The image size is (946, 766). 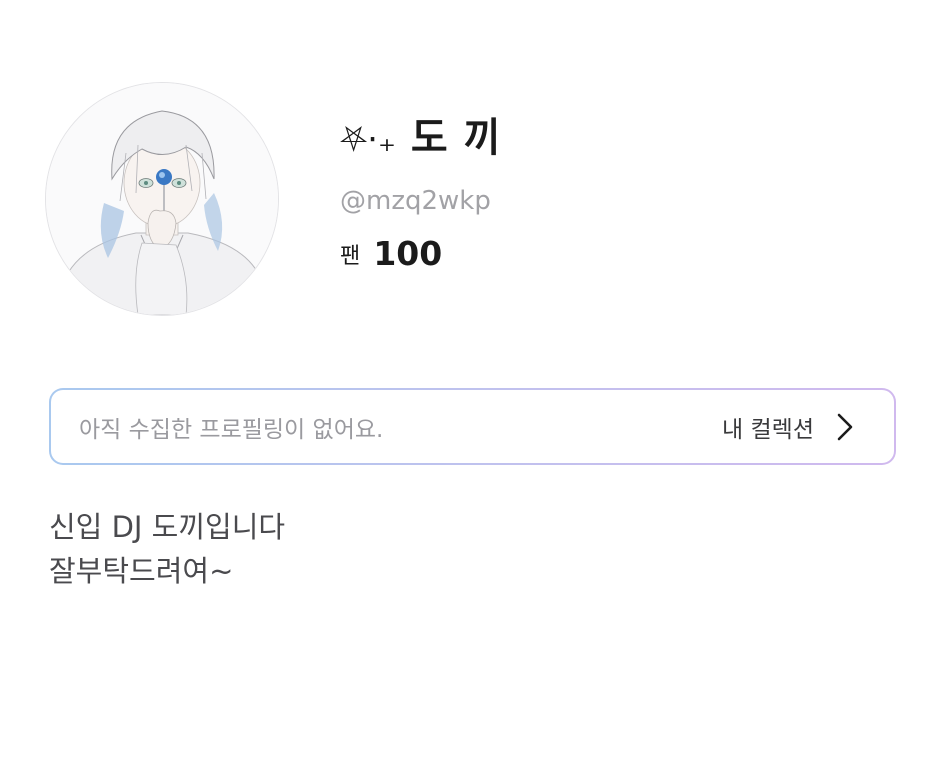 I want to click on chevron-right-icon, so click(x=845, y=427).